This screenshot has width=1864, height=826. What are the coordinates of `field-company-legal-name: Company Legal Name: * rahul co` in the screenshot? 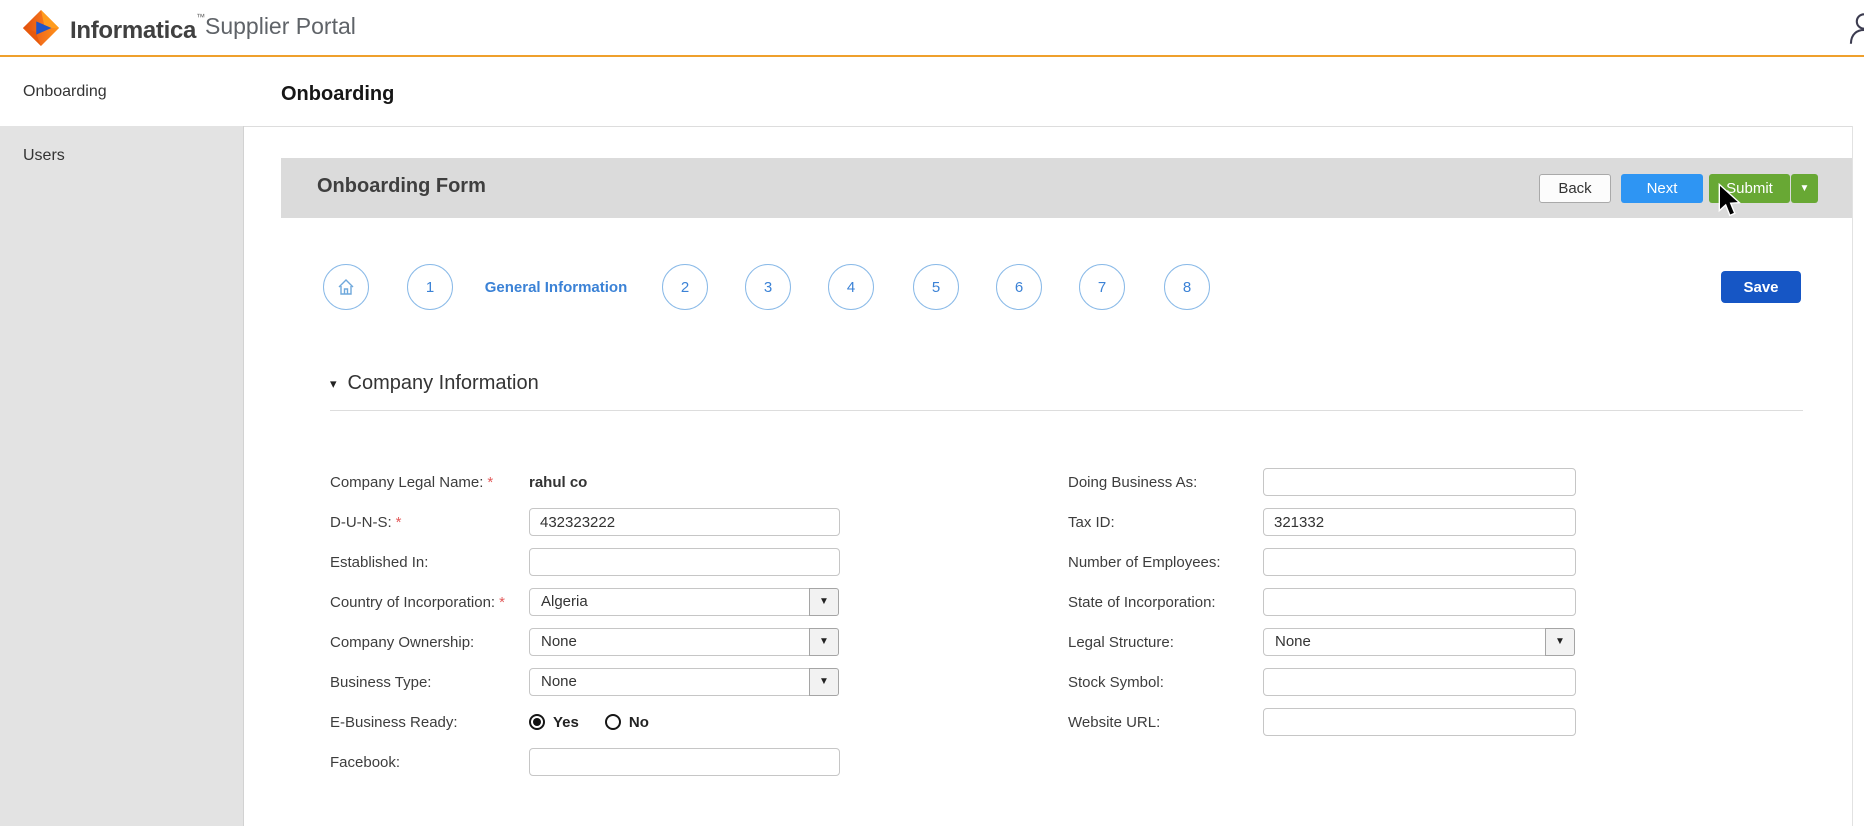 It's located at (585, 482).